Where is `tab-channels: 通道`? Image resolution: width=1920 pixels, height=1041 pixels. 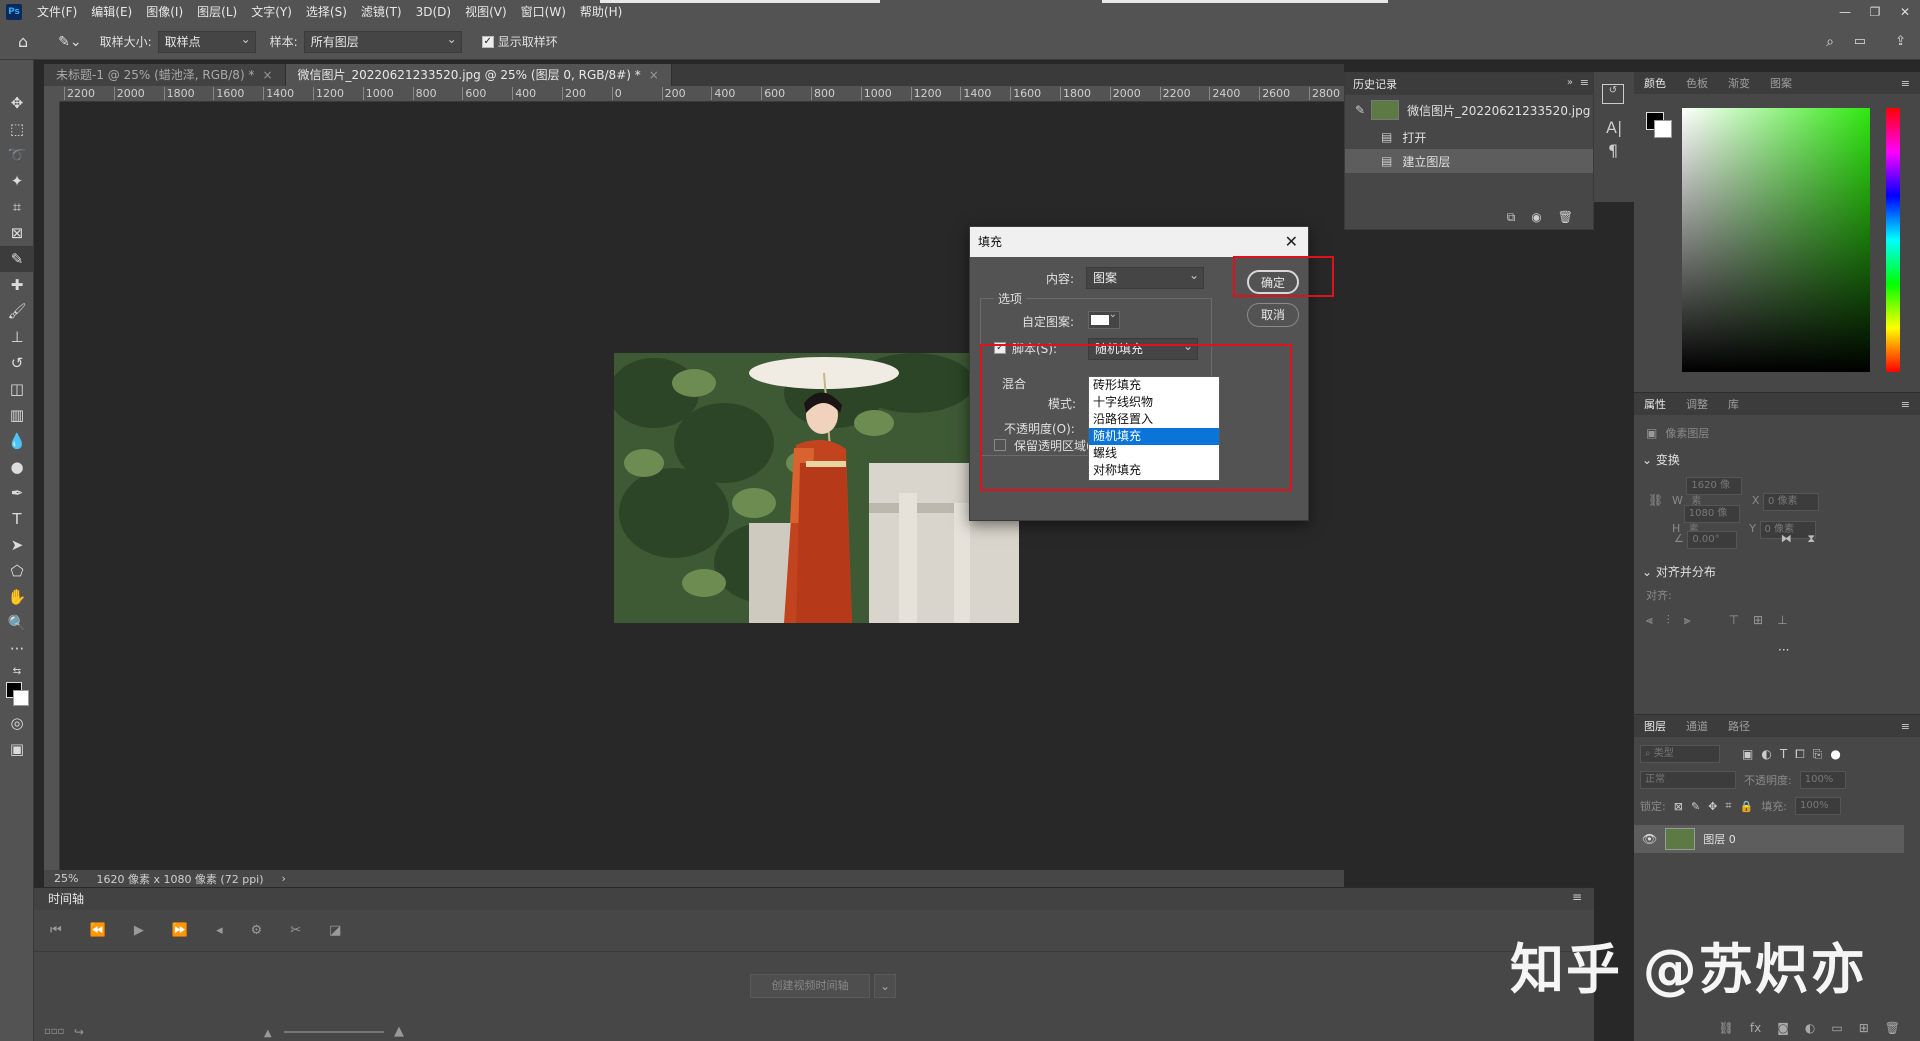 tab-channels: 通道 is located at coordinates (1697, 726).